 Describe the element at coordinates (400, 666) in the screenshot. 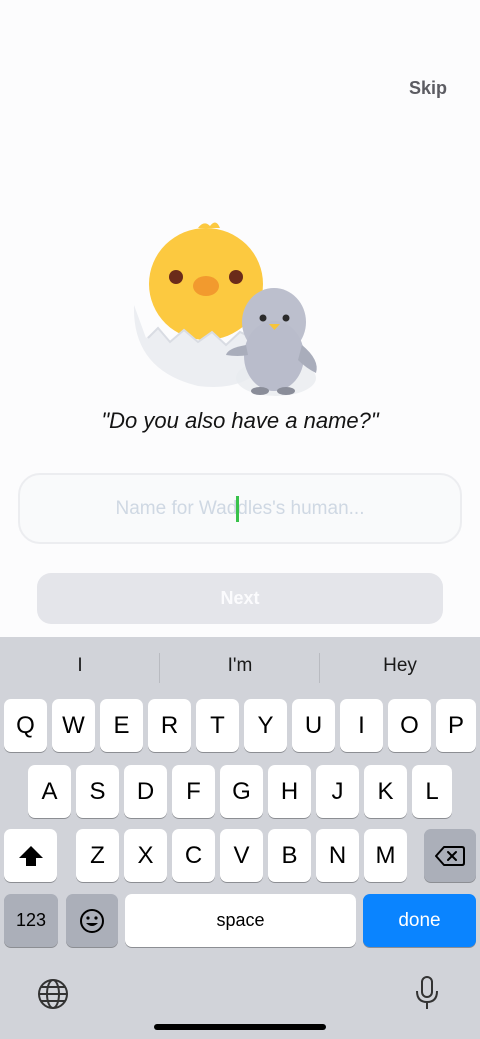

I see `suggestion-3: Hey` at that location.